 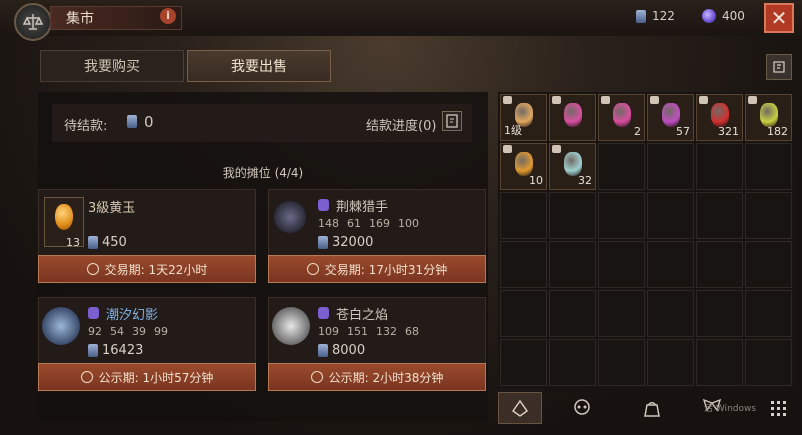 I want to click on stat-value: 100, so click(x=408, y=223).